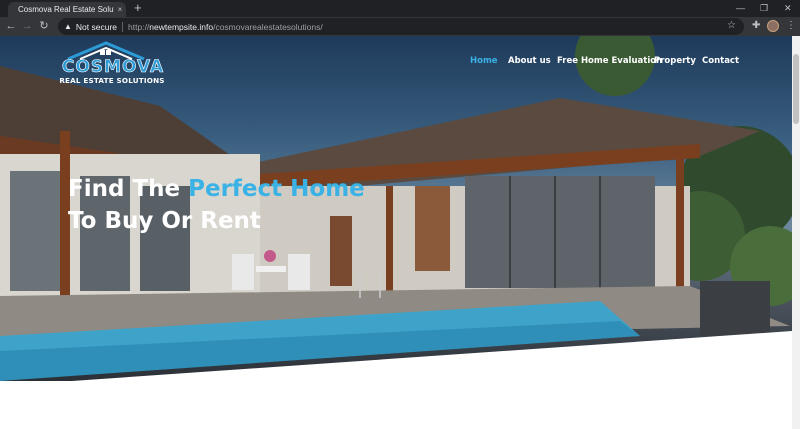  Describe the element at coordinates (773, 26) in the screenshot. I see `profile-avatar` at that location.